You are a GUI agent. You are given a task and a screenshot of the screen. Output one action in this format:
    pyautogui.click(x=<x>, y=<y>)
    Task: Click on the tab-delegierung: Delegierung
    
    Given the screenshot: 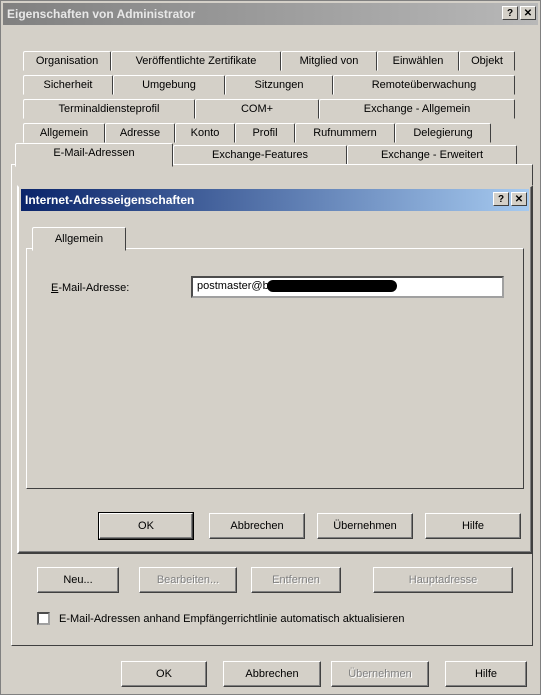 What is the action you would take?
    pyautogui.click(x=443, y=133)
    